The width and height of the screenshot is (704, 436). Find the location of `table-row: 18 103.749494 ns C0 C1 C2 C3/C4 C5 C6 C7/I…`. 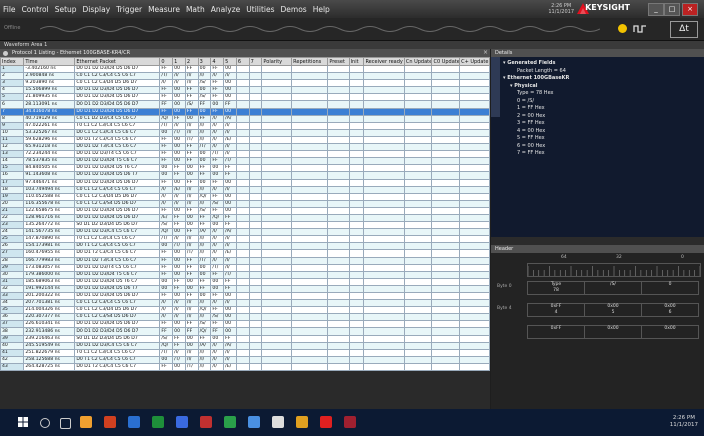

table-row: 18 103.749494 ns C0 C1 C2 C3/C4 C5 C6 C7/I… is located at coordinates (245, 189).